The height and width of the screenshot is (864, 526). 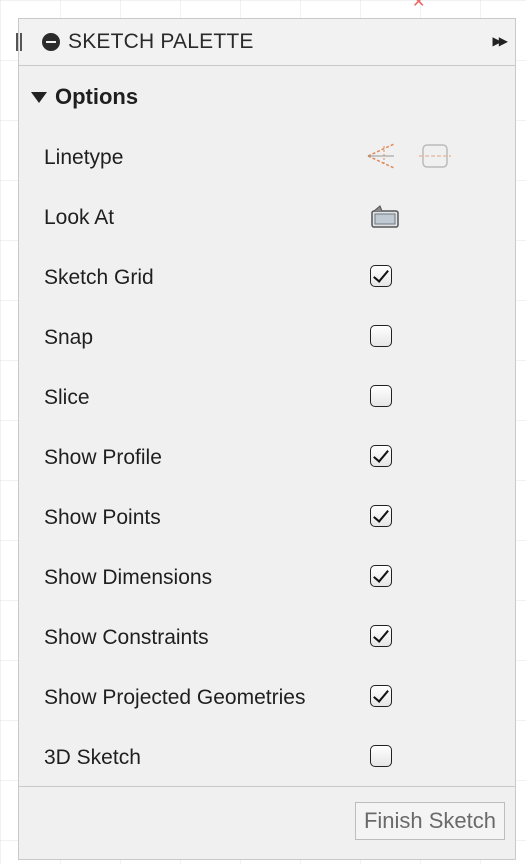 I want to click on triangle-down-icon, so click(x=39, y=97).